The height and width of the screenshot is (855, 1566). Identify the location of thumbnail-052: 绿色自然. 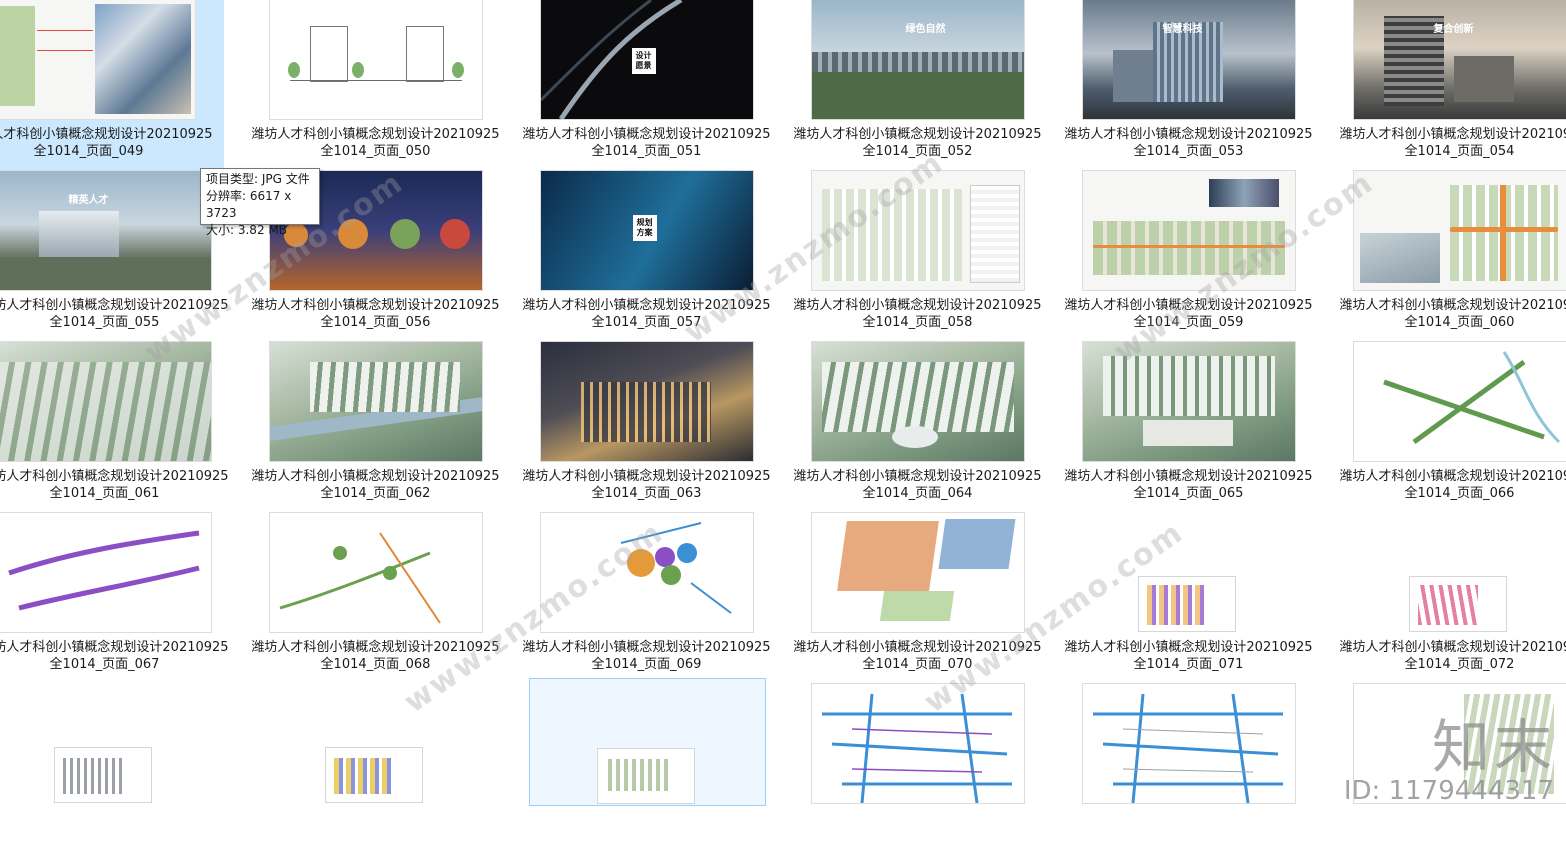
(917, 59).